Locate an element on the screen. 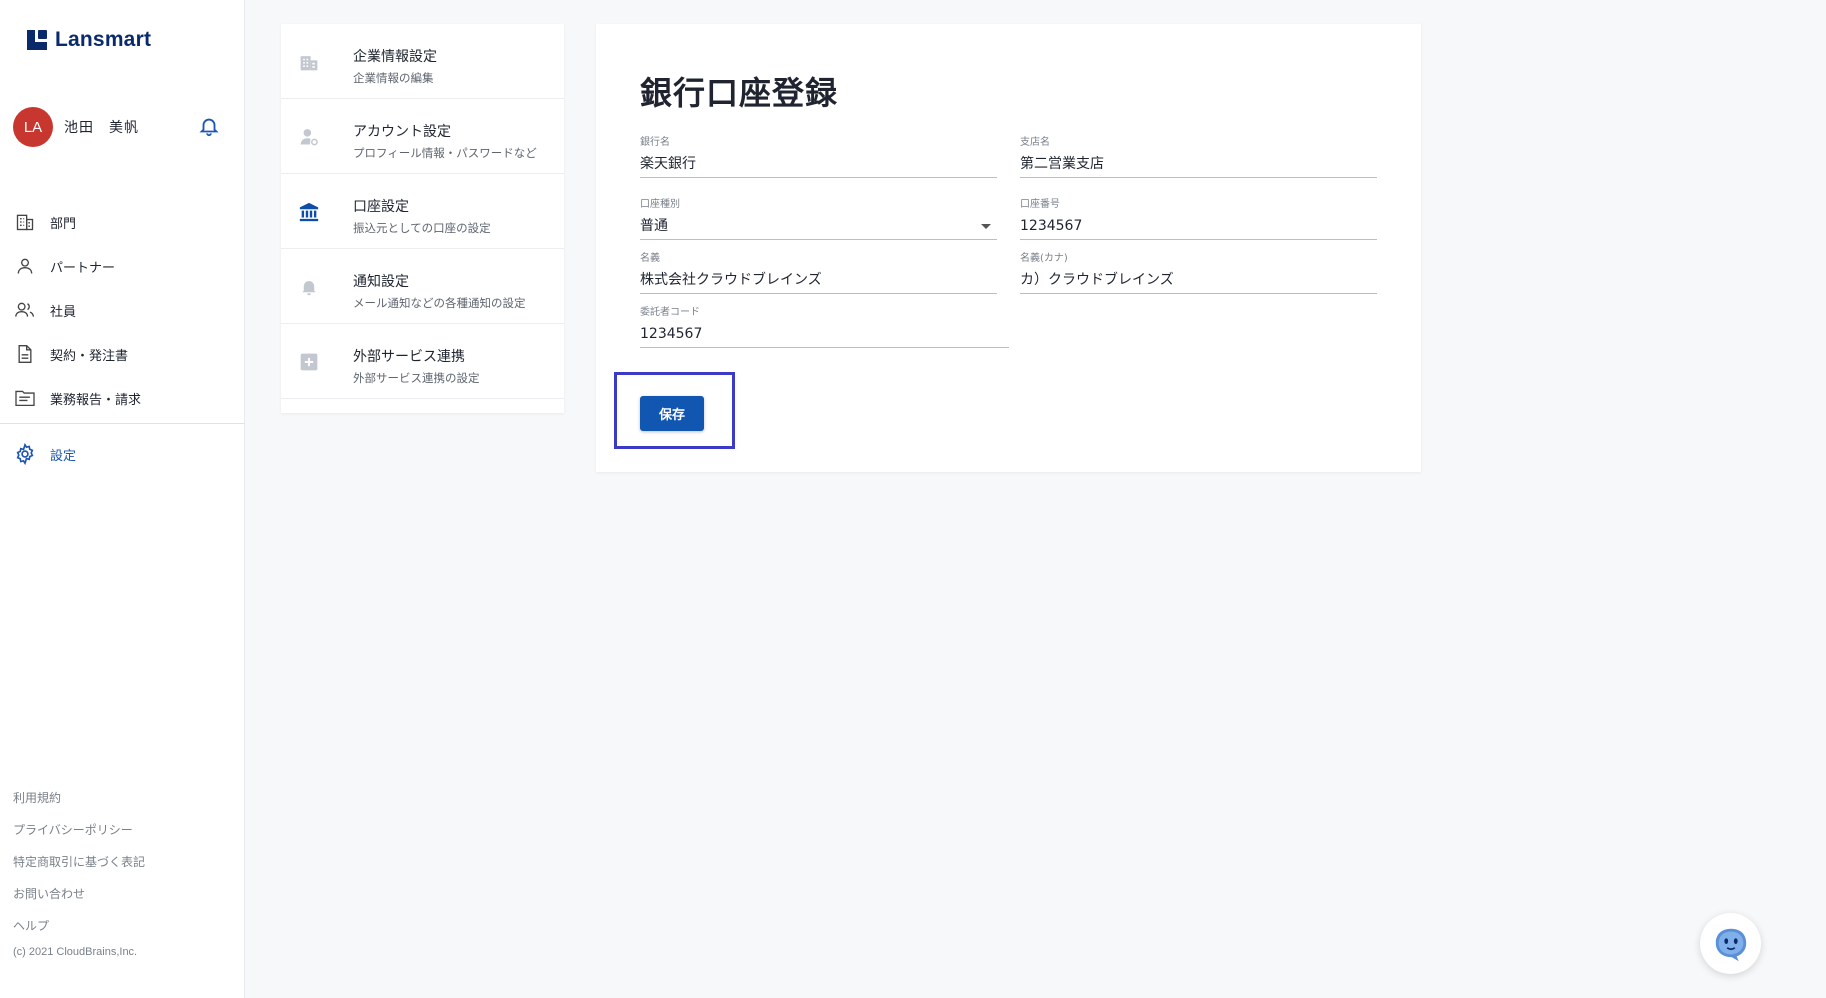 The image size is (1826, 998). account-type-value: 普通 is located at coordinates (654, 226).